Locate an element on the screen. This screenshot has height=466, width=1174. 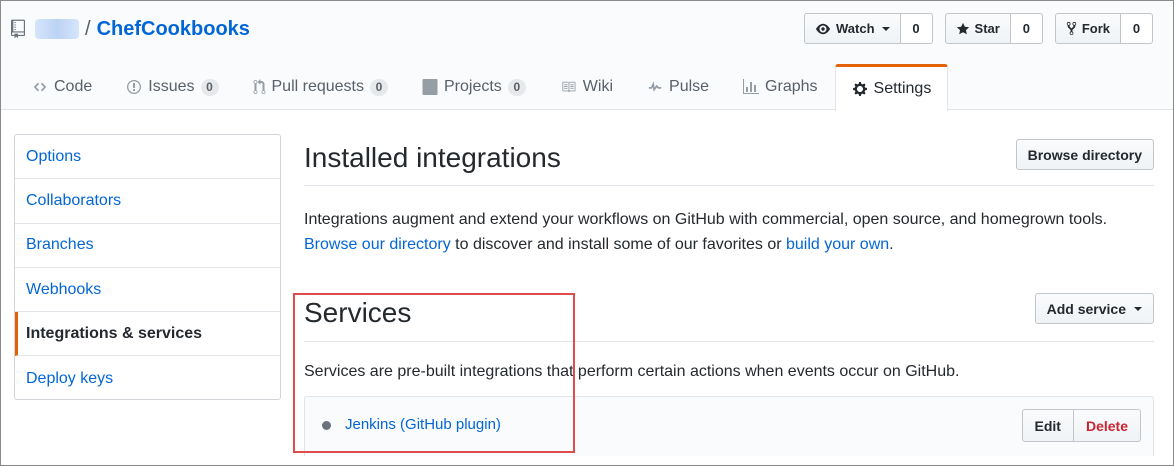
code-icon is located at coordinates (40, 87).